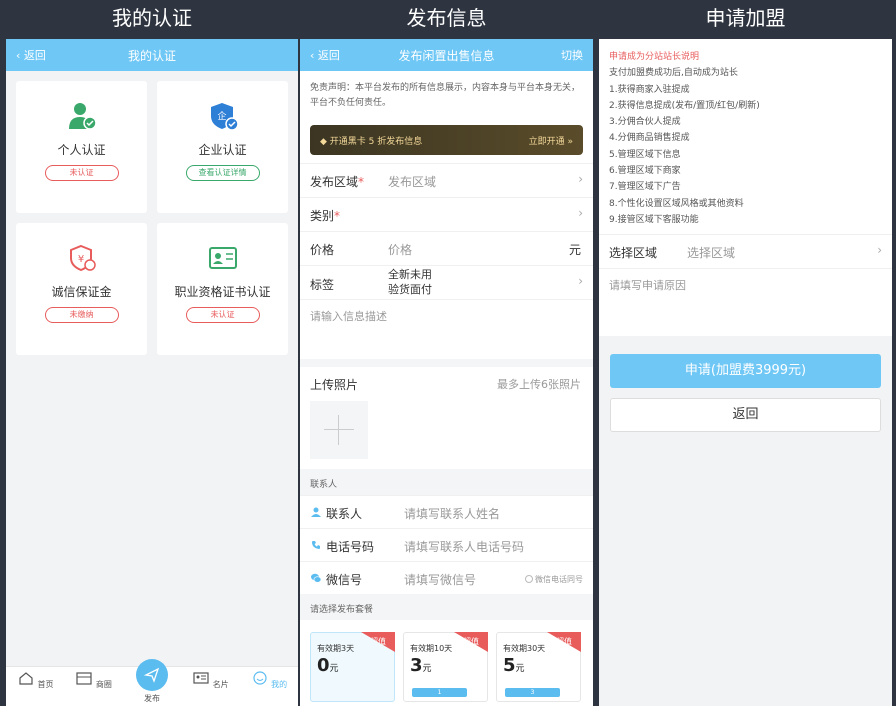  What do you see at coordinates (745, 251) in the screenshot?
I see `area-row: 选择区域 选择区域 ›` at bounding box center [745, 251].